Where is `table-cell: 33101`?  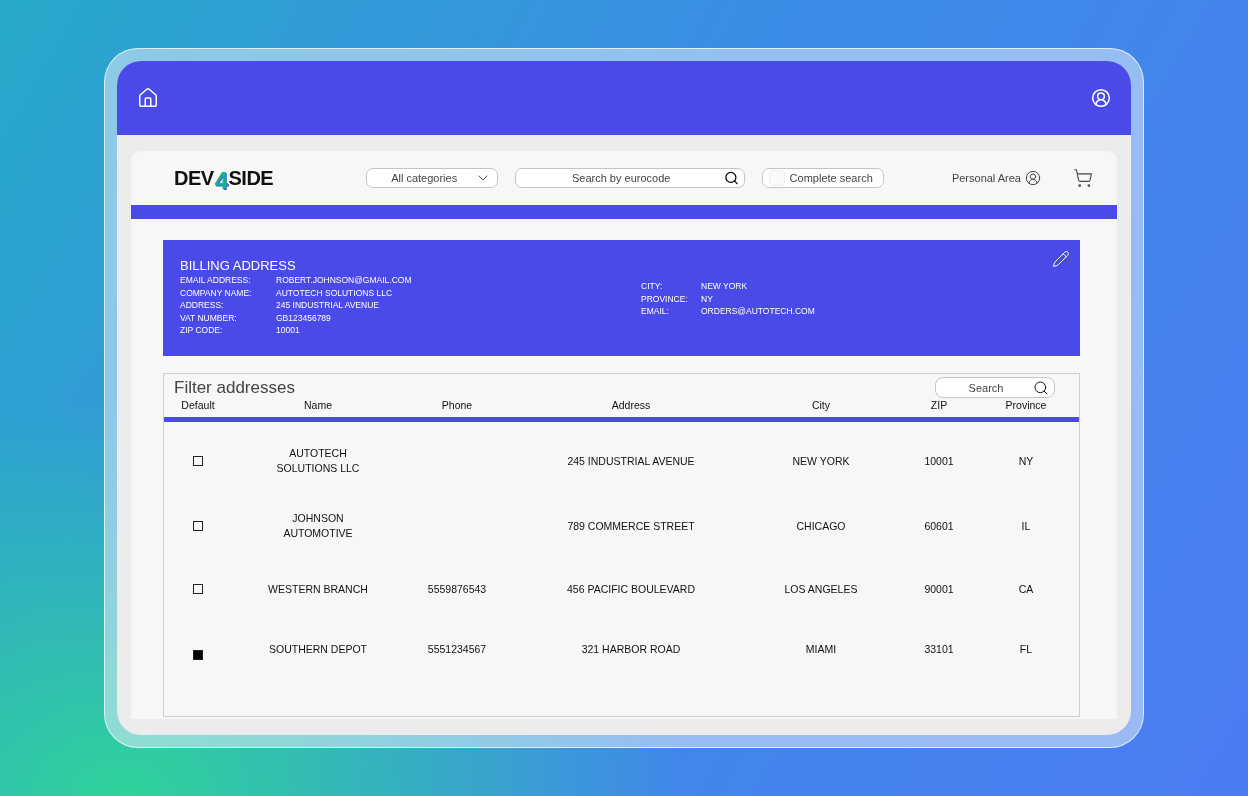
table-cell: 33101 is located at coordinates (939, 649).